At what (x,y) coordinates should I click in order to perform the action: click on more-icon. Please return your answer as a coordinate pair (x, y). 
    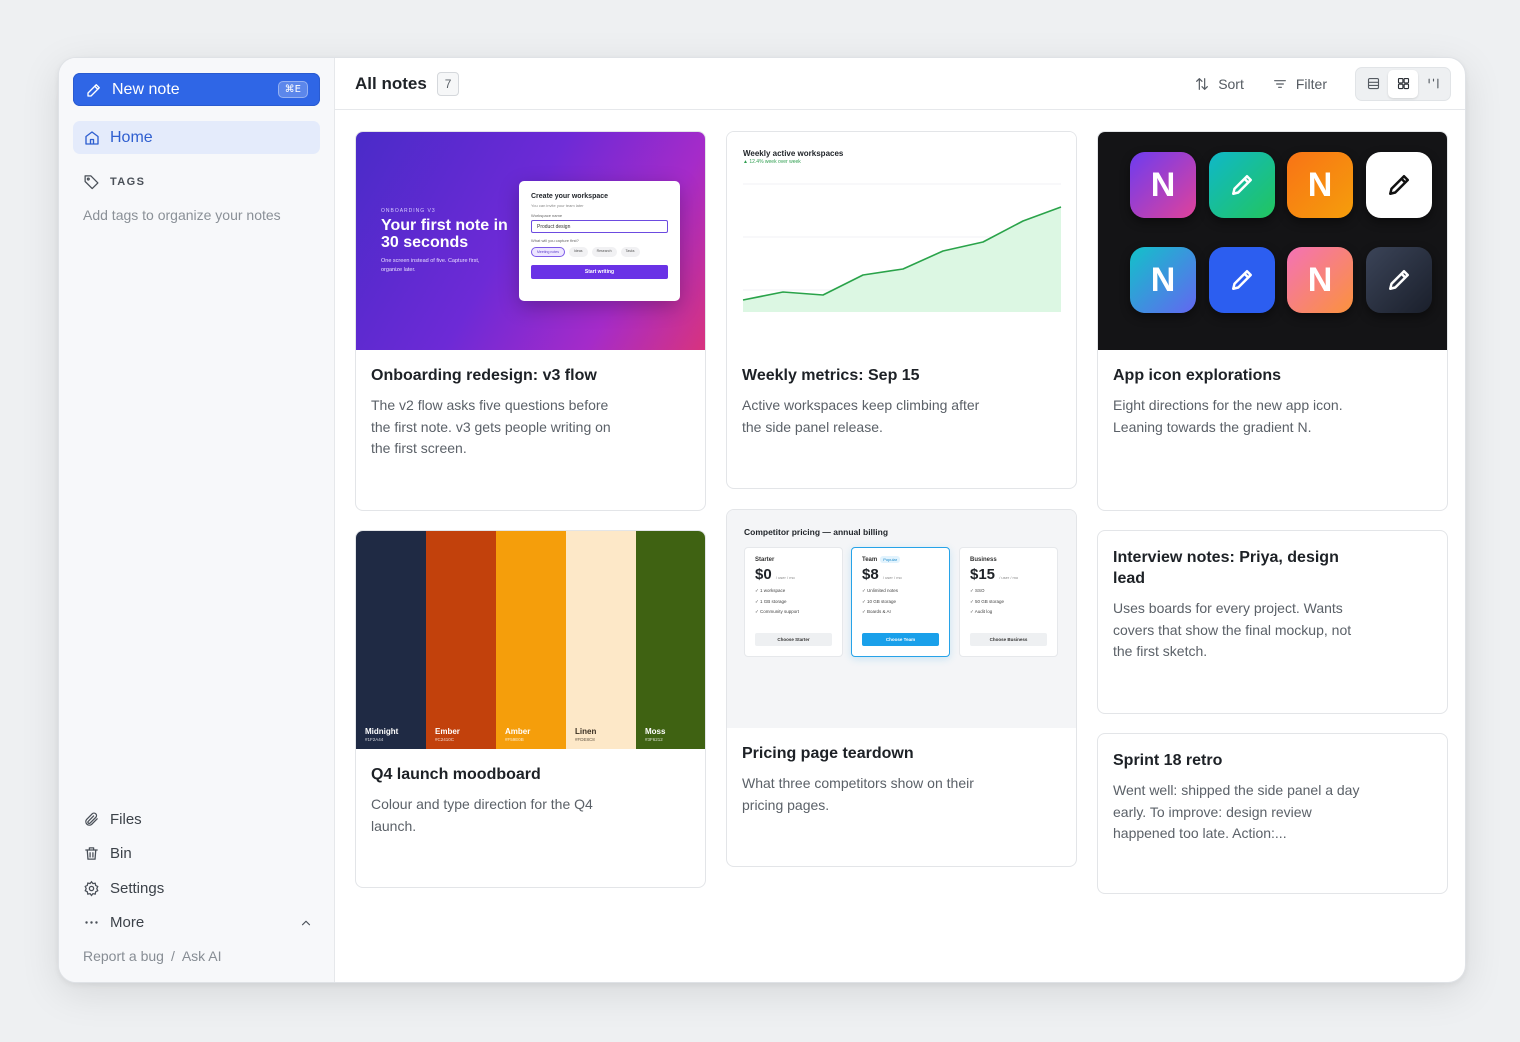
    Looking at the image, I should click on (91, 922).